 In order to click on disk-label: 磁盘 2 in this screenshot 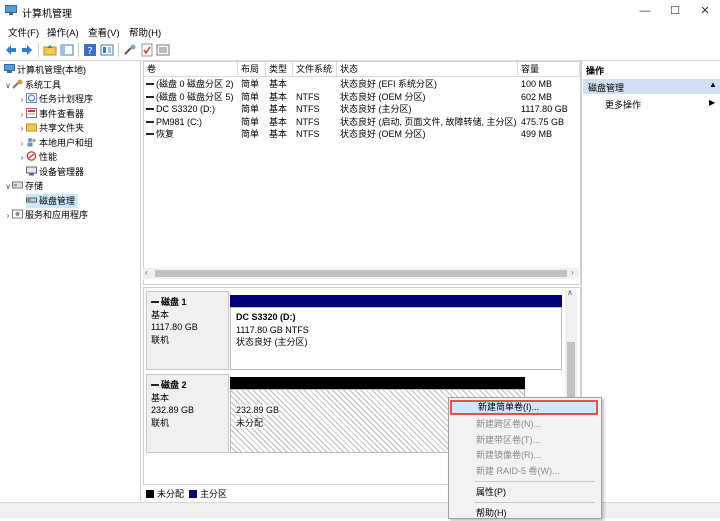, I will do `click(174, 385)`.